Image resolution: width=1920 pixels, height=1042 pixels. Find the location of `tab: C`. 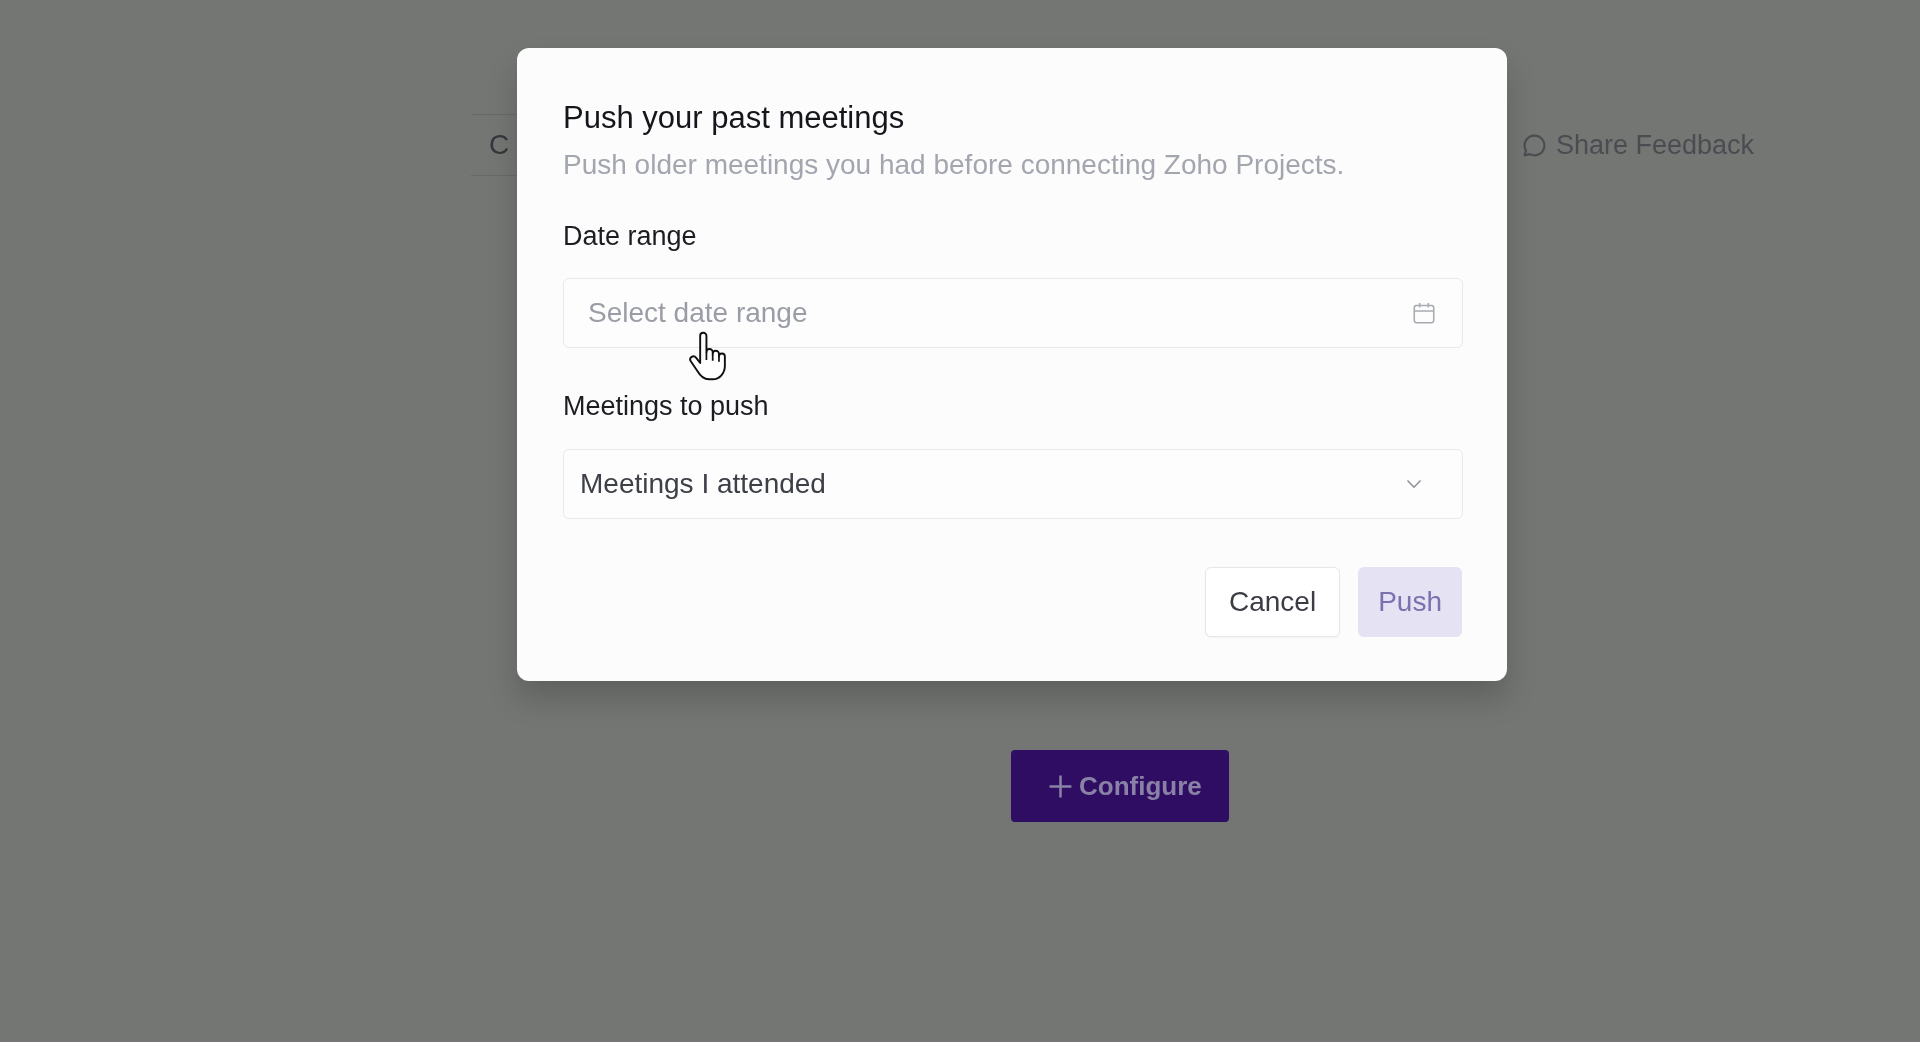

tab: C is located at coordinates (499, 145).